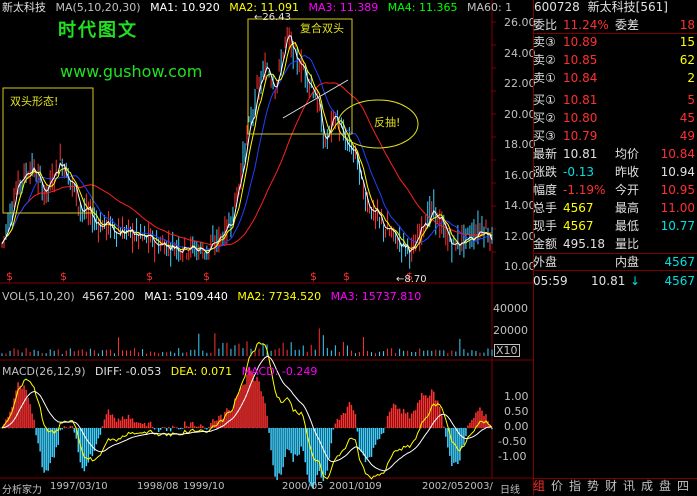 Image resolution: width=697 pixels, height=496 pixels. Describe the element at coordinates (611, 486) in the screenshot. I see `tab-4: 财` at that location.